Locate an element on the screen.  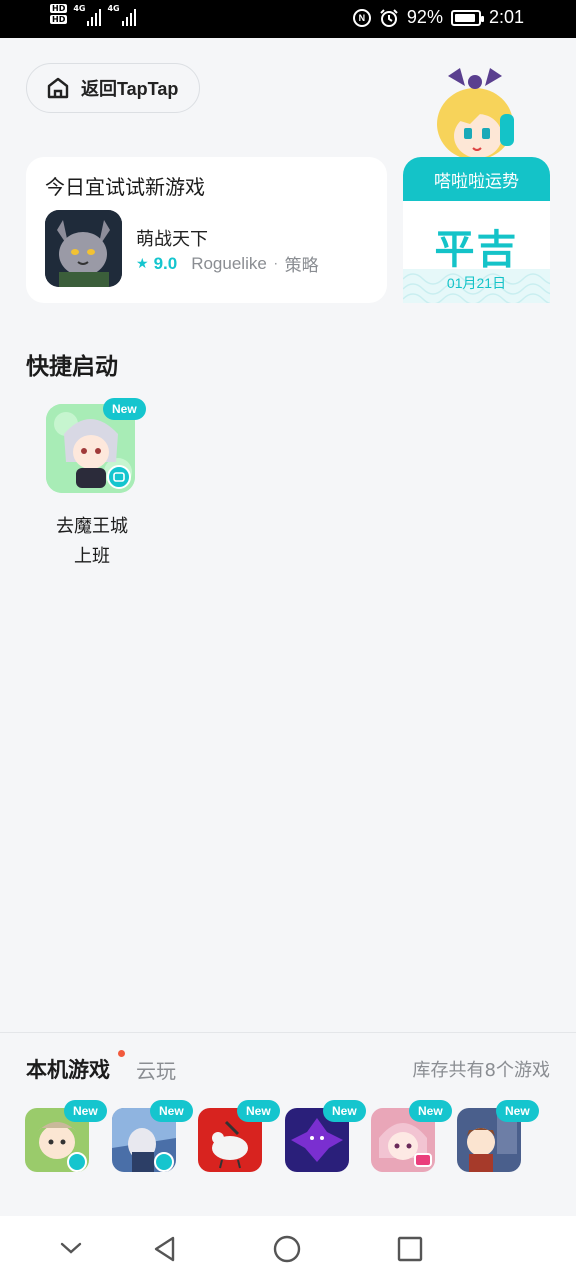
home-circle-icon is located at coordinates (287, 1249).